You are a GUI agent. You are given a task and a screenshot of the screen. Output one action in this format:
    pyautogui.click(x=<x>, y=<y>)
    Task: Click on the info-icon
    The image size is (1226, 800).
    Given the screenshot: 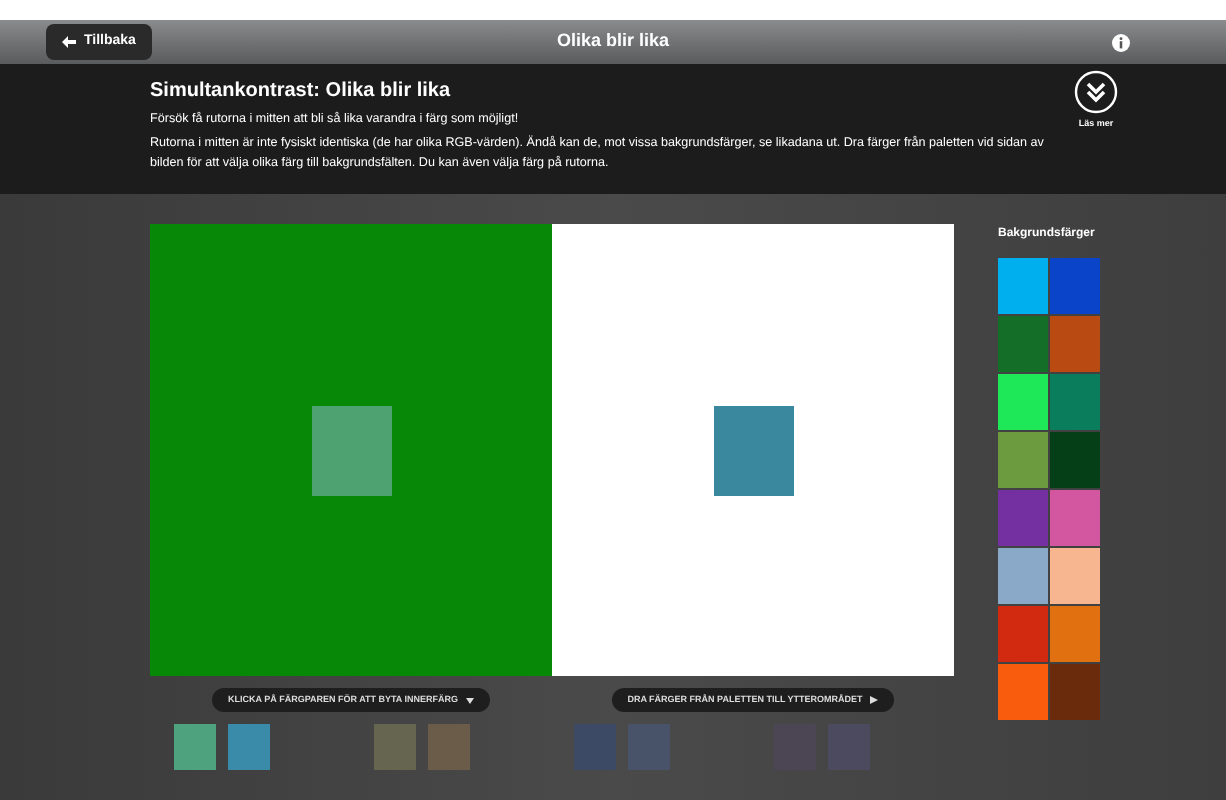 What is the action you would take?
    pyautogui.click(x=1121, y=42)
    